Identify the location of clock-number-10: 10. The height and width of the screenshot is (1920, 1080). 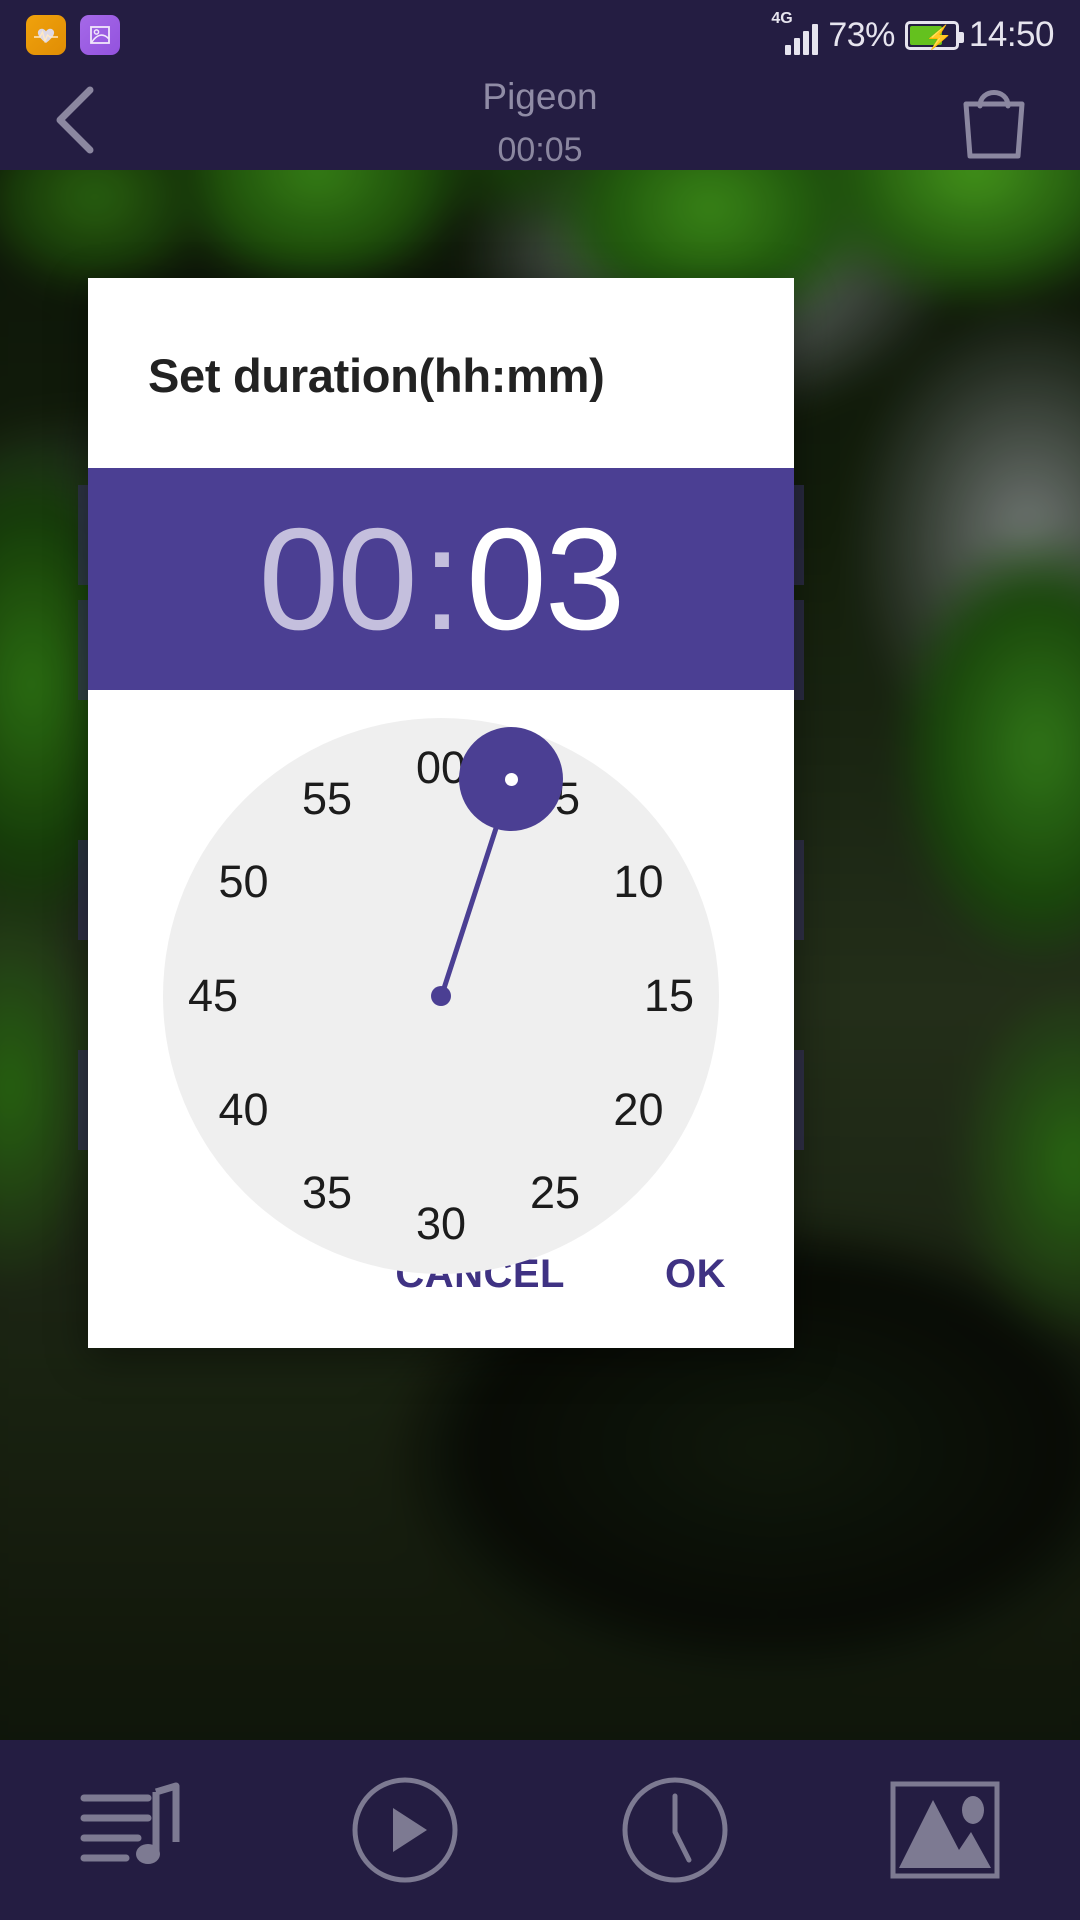
(638, 882).